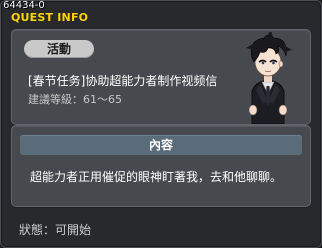 The height and width of the screenshot is (248, 322). Describe the element at coordinates (24, 5) in the screenshot. I see `quest-id: 64434-0` at that location.